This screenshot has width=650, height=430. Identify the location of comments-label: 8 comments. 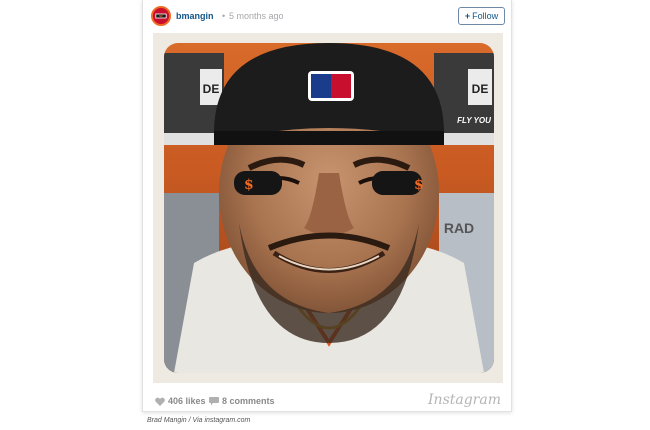
(248, 401).